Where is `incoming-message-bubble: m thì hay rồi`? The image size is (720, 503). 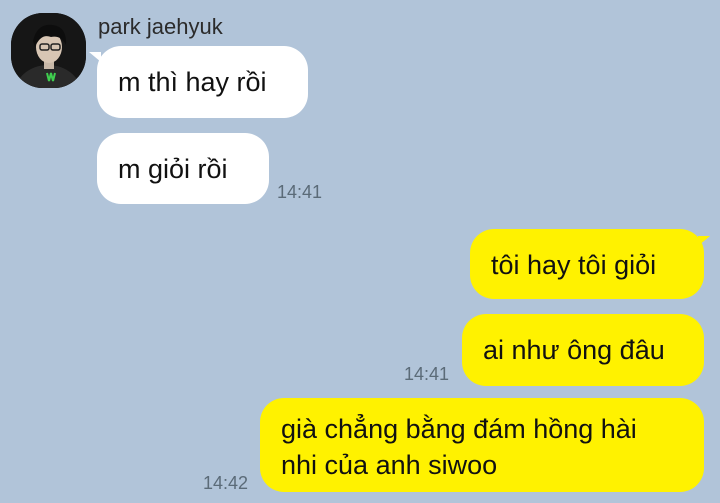
incoming-message-bubble: m thì hay rồi is located at coordinates (202, 82).